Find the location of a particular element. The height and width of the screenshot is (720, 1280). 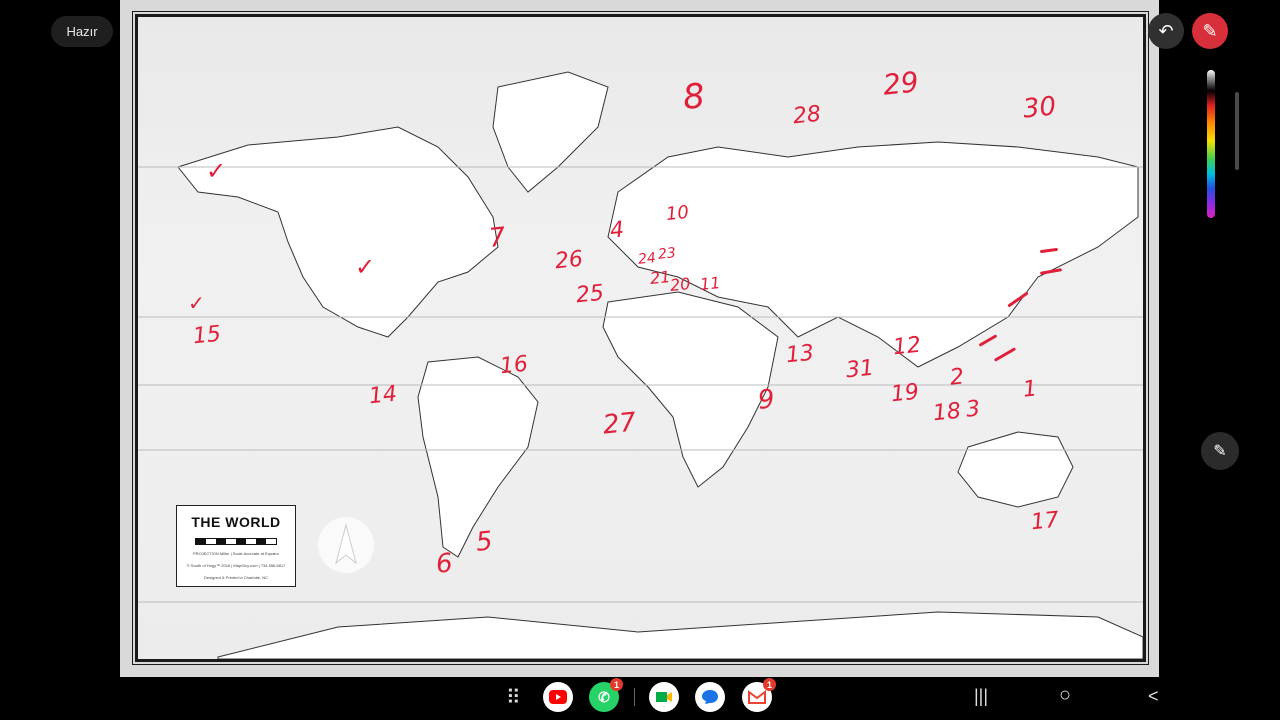

annotation-label: 29 is located at coordinates (901, 83).